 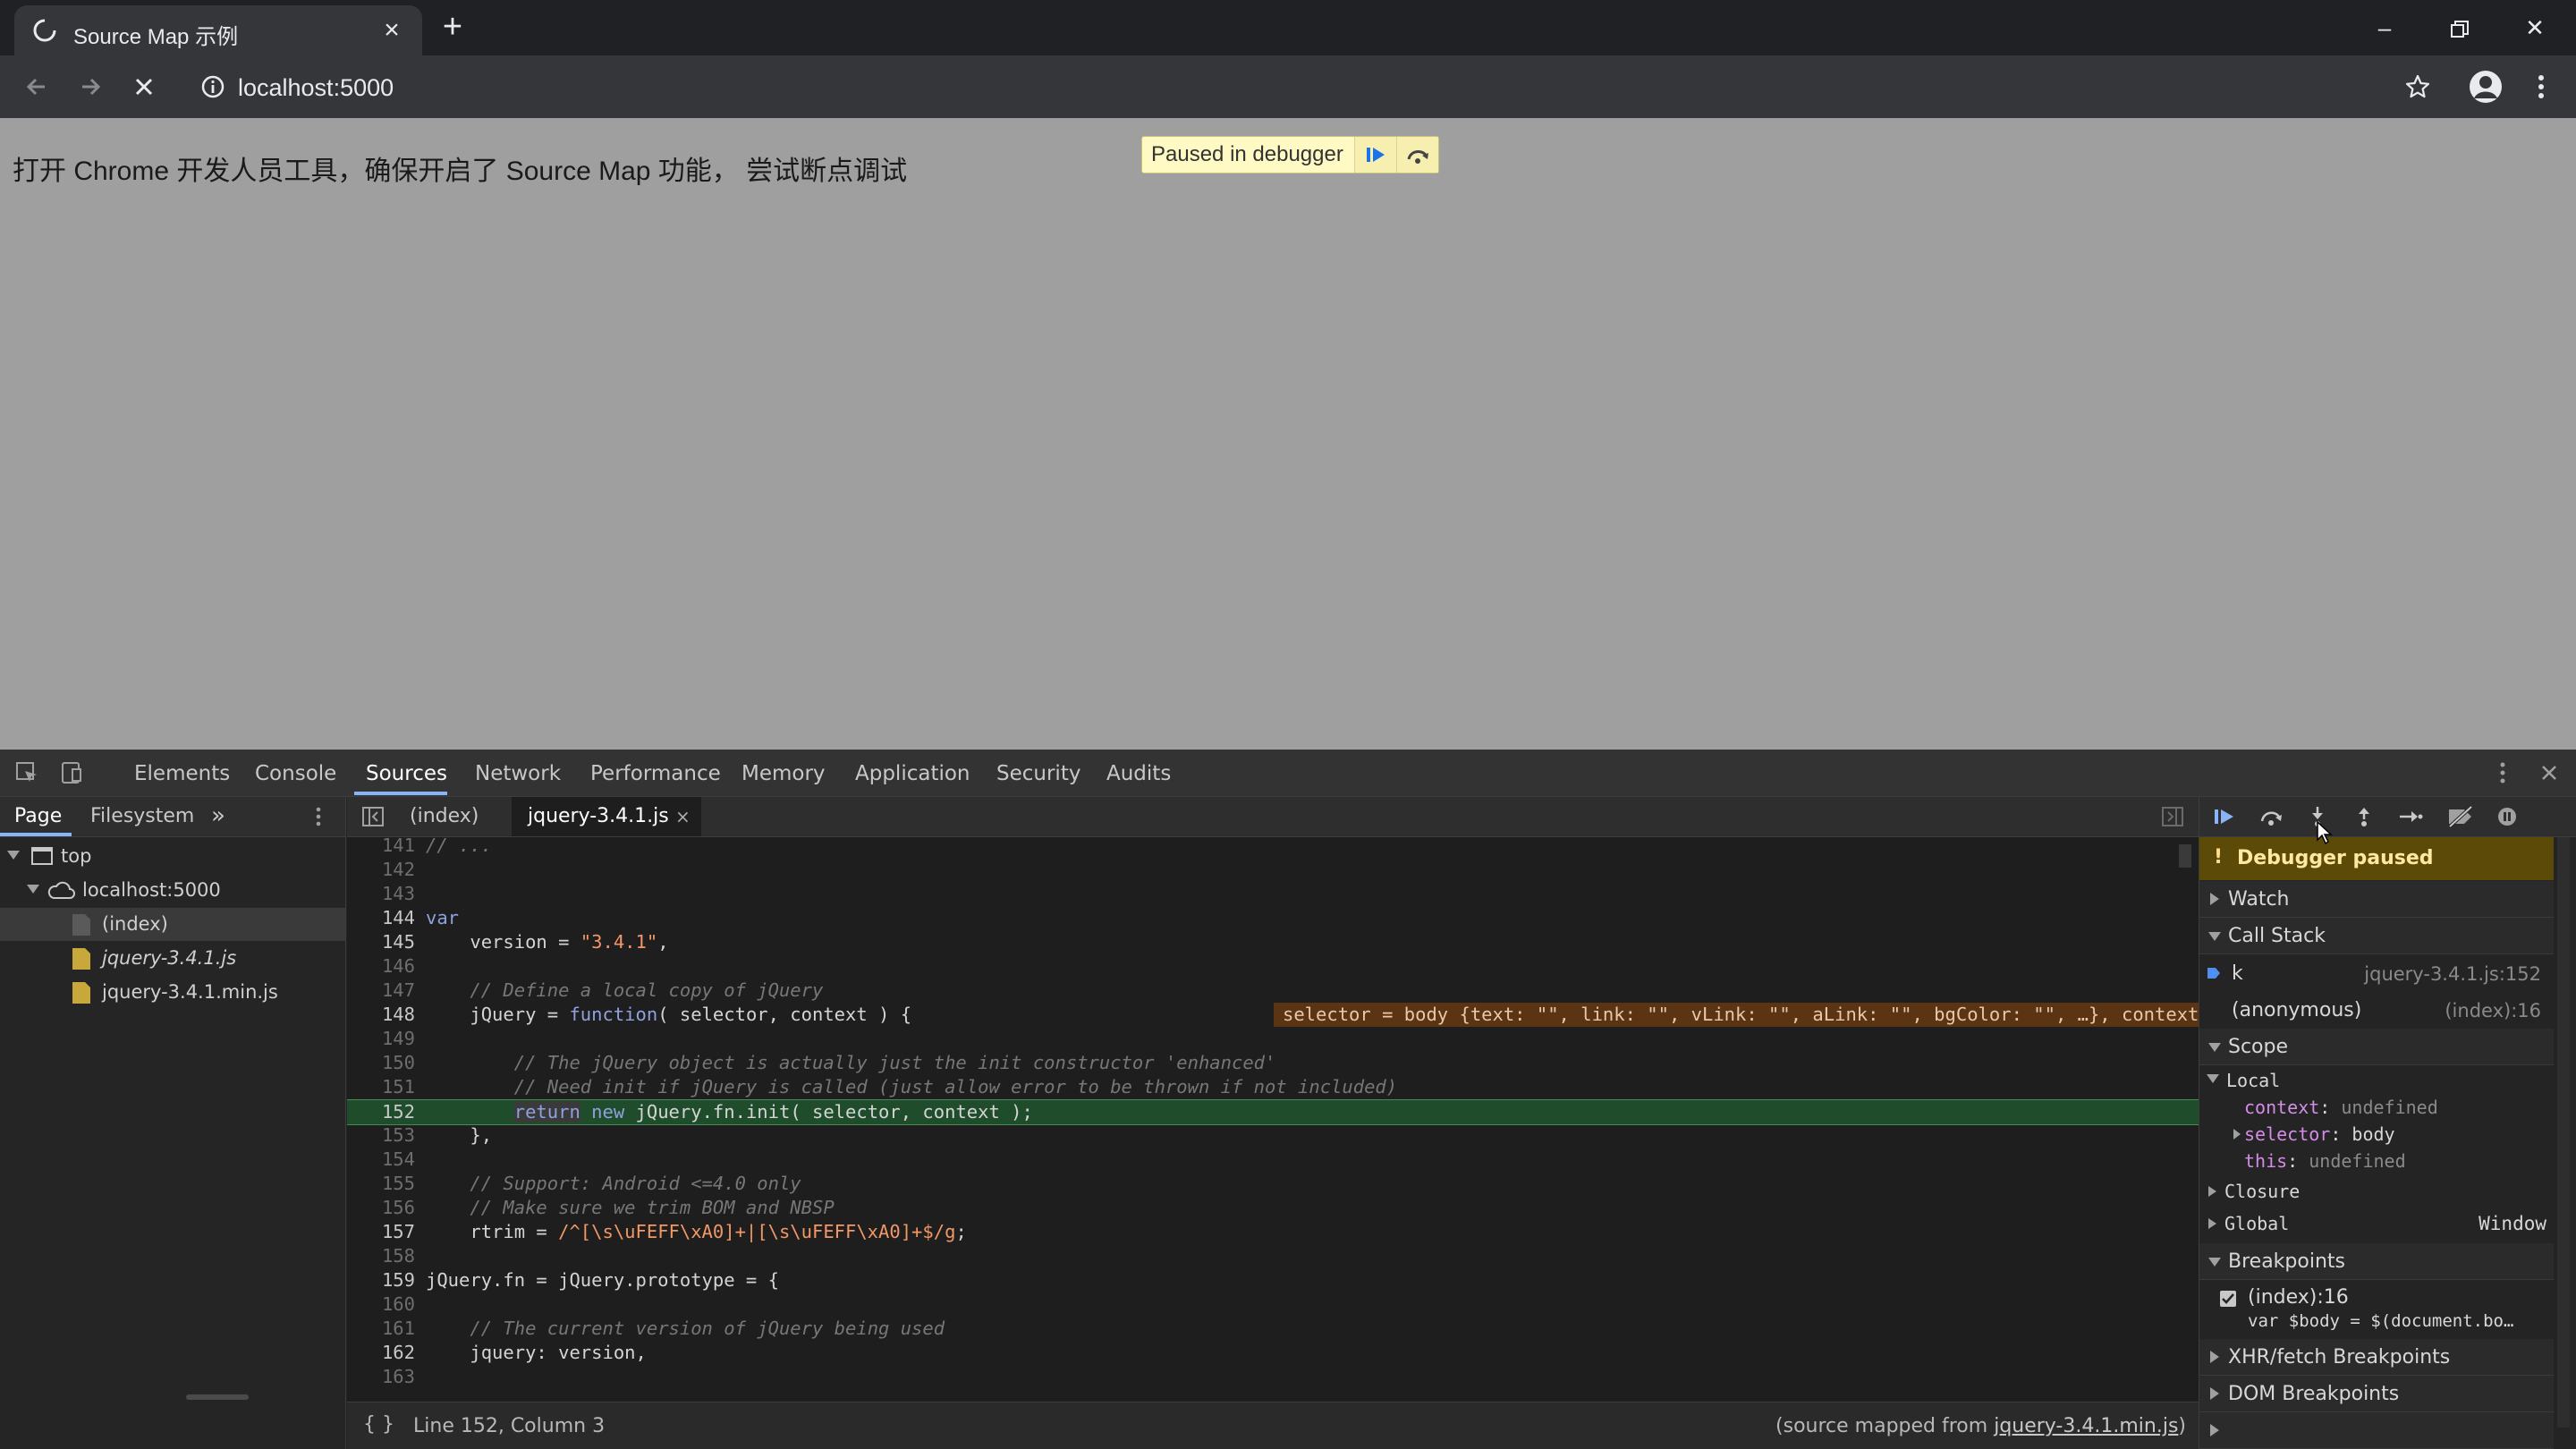 What do you see at coordinates (2461, 816) in the screenshot?
I see `deactivate-breakpoints-button` at bounding box center [2461, 816].